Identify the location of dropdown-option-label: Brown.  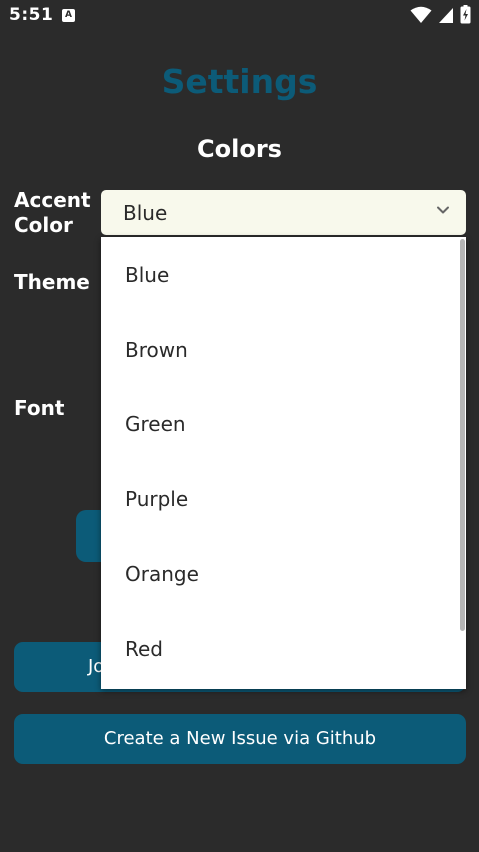
(156, 349).